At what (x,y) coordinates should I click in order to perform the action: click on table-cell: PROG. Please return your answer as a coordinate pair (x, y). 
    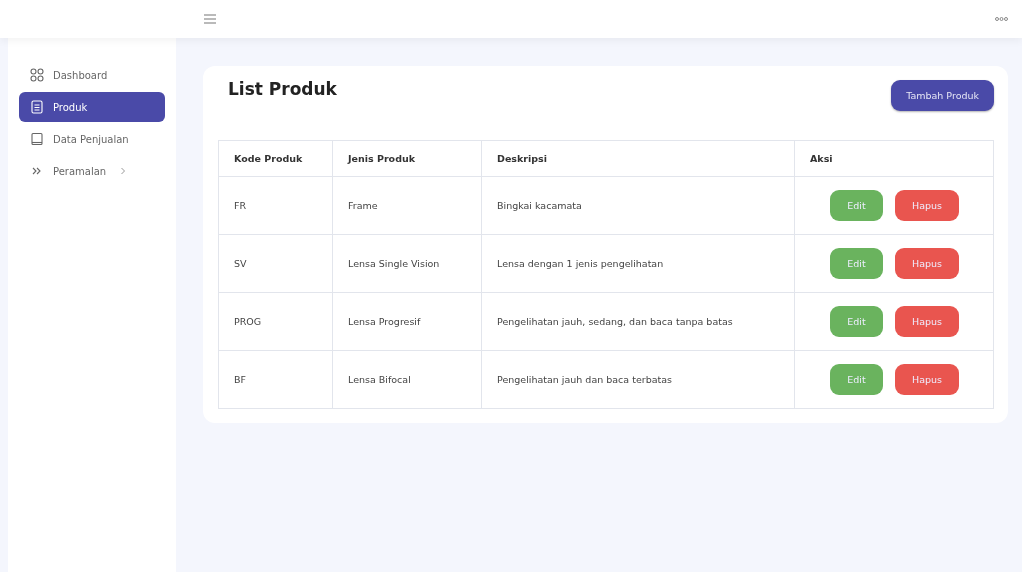
    Looking at the image, I should click on (275, 321).